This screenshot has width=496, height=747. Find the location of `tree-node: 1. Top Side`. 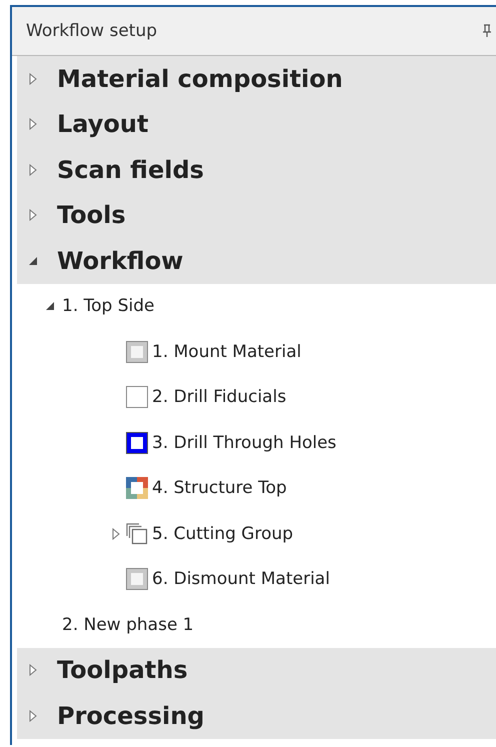

tree-node: 1. Top Side is located at coordinates (108, 306).